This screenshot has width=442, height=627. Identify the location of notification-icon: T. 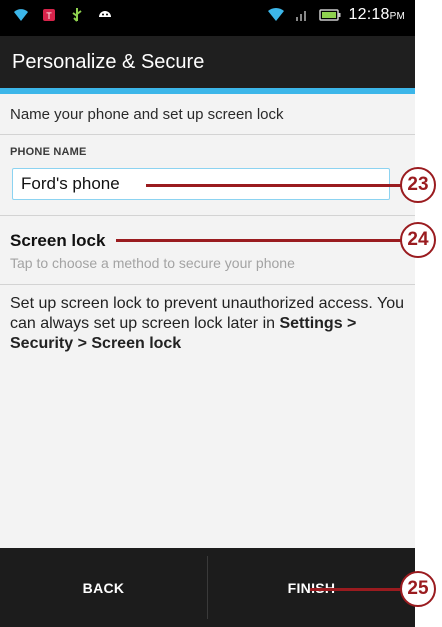
(49, 15).